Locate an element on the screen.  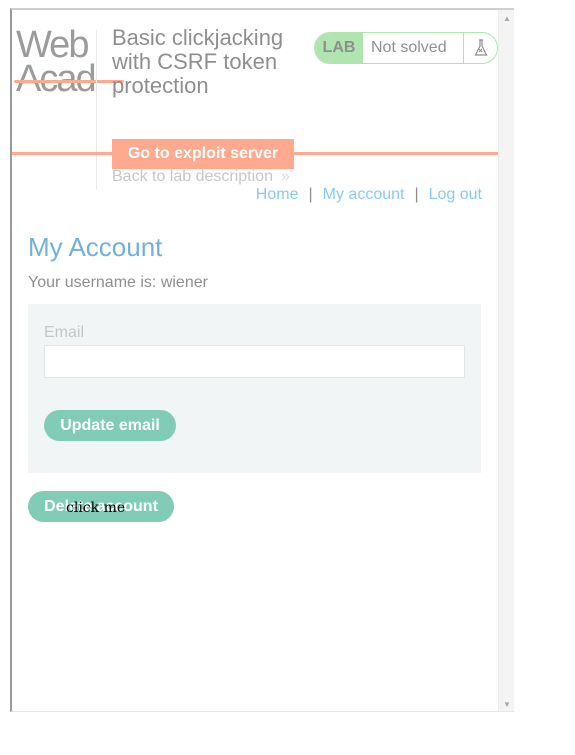
scroll-down-arrow-icon: ▼ is located at coordinates (506, 704).